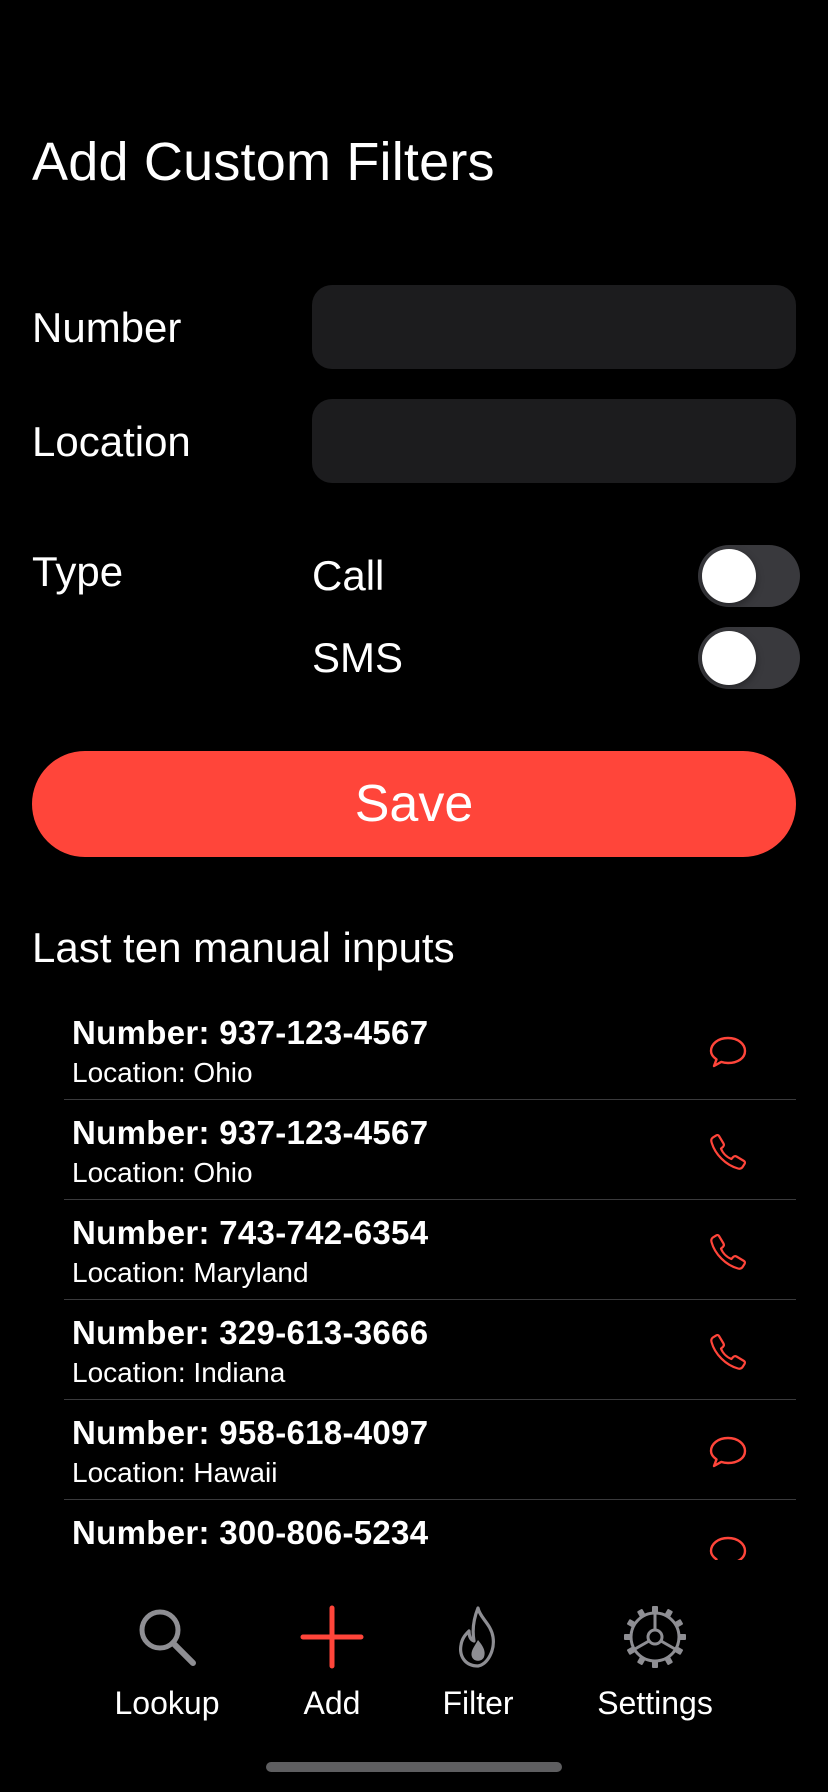 The image size is (828, 1792). What do you see at coordinates (167, 1703) in the screenshot?
I see `tab-label: Lookup` at bounding box center [167, 1703].